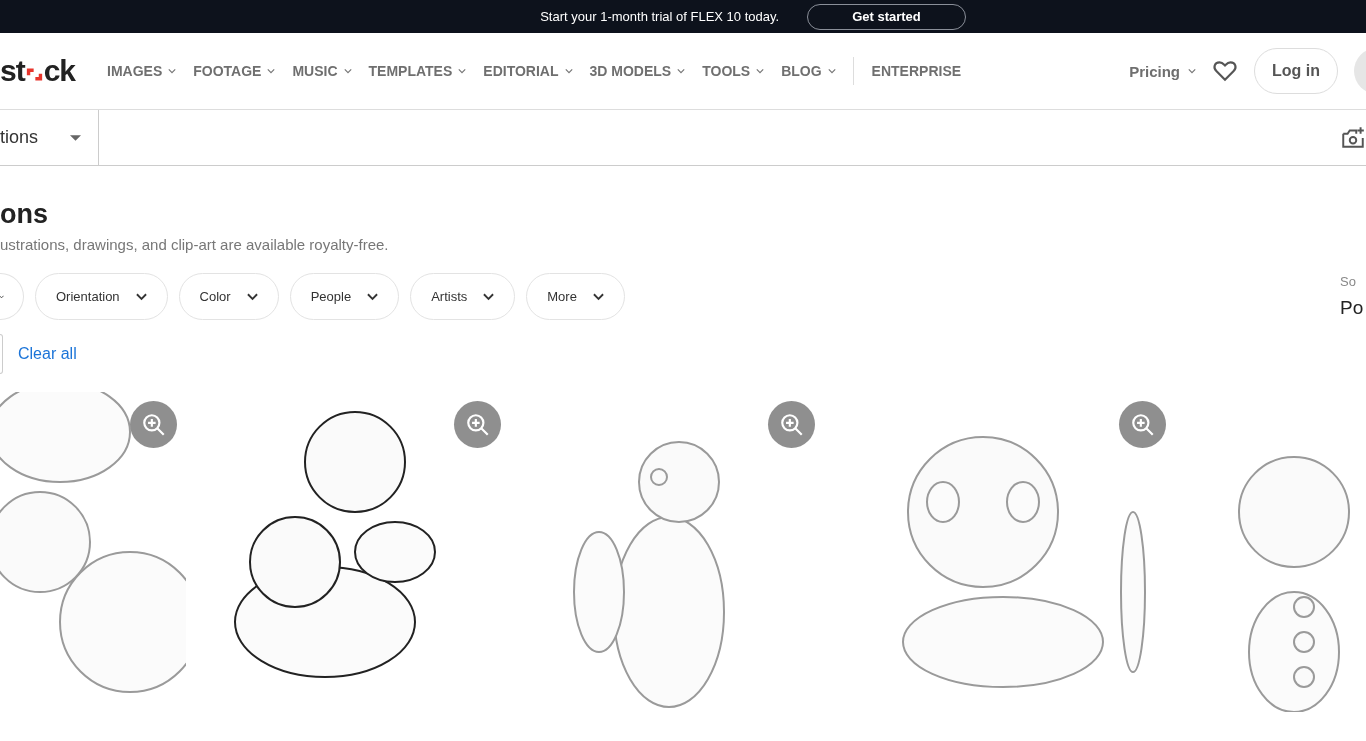 The height and width of the screenshot is (741, 1366). What do you see at coordinates (243, 71) in the screenshot?
I see `nav-link: FOOTAGE` at bounding box center [243, 71].